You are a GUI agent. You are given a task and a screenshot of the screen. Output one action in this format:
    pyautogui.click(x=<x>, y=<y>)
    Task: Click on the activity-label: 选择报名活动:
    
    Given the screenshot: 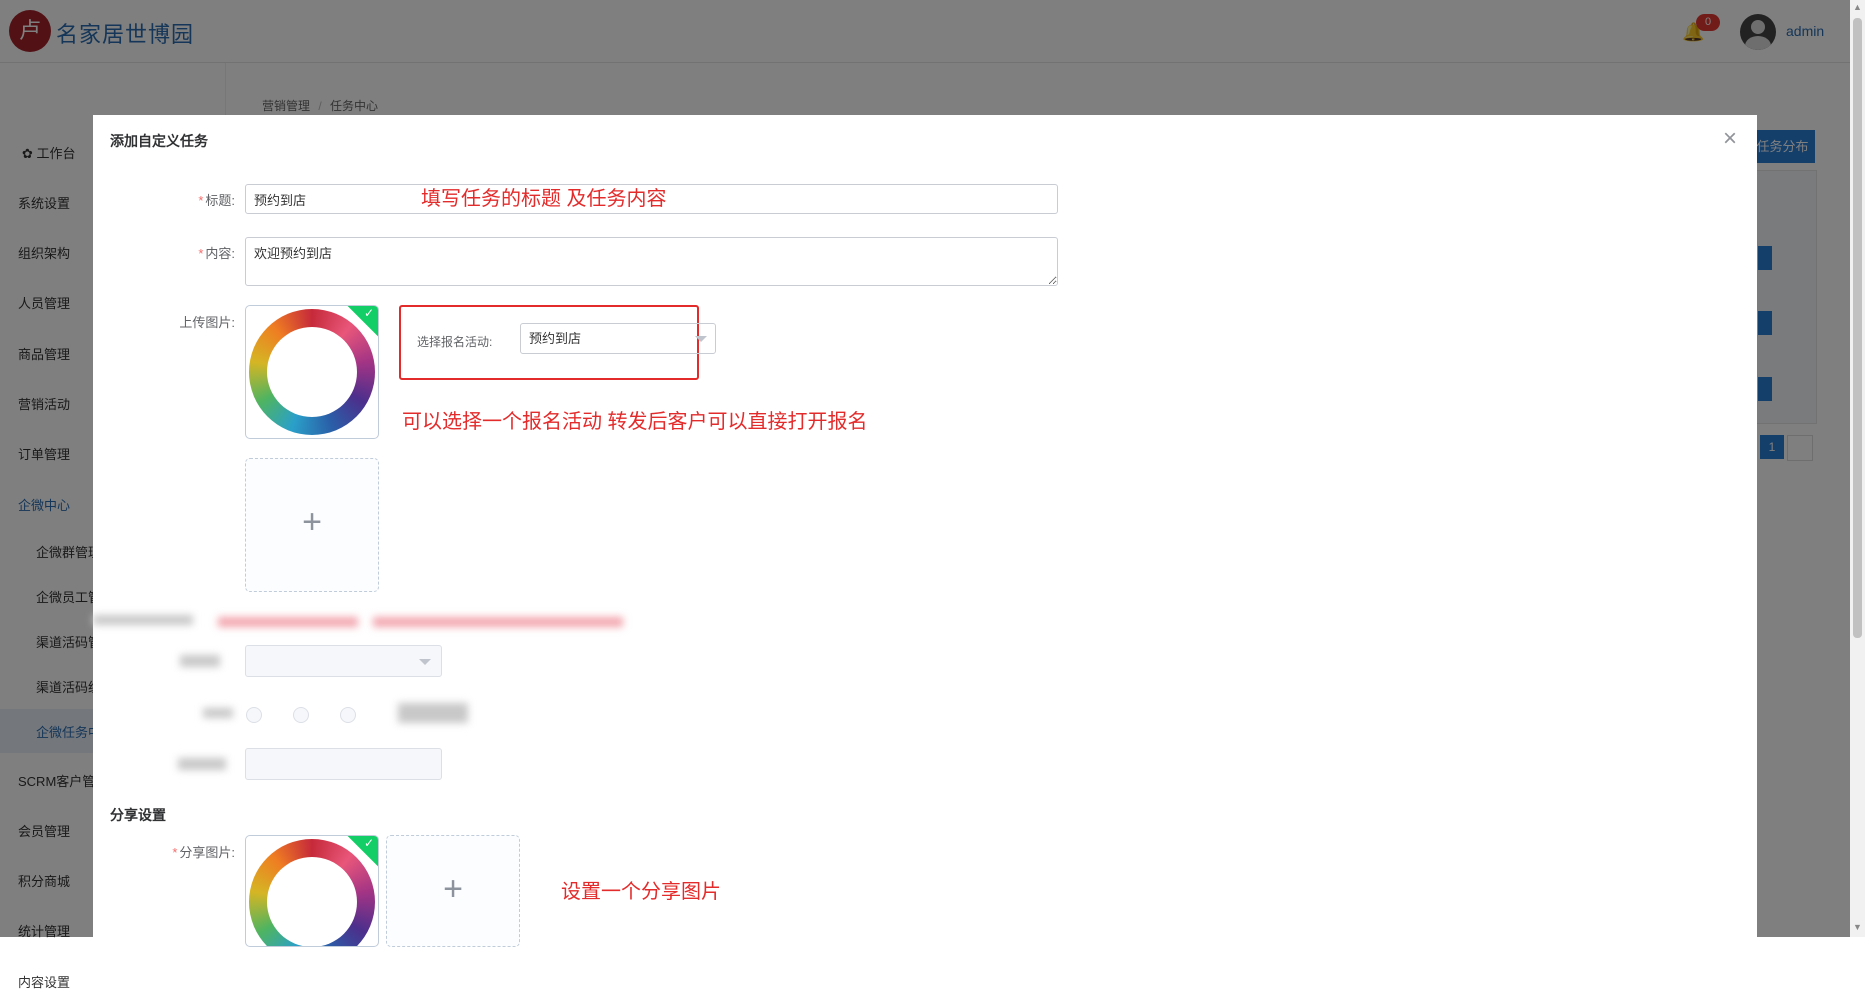 What is the action you would take?
    pyautogui.click(x=455, y=342)
    